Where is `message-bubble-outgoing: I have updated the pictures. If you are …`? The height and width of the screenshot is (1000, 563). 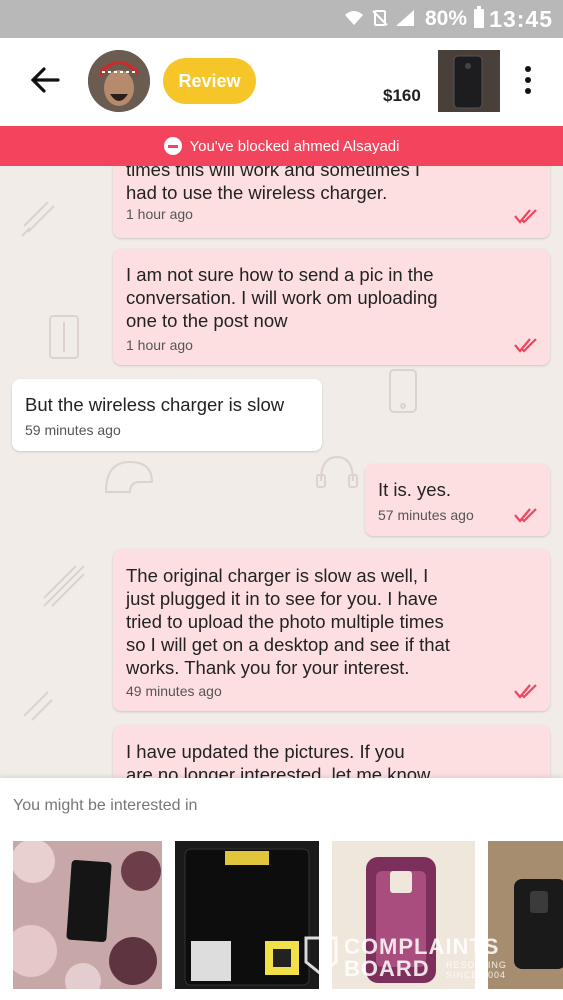 message-bubble-outgoing: I have updated the pictures. If you are … is located at coordinates (331, 751).